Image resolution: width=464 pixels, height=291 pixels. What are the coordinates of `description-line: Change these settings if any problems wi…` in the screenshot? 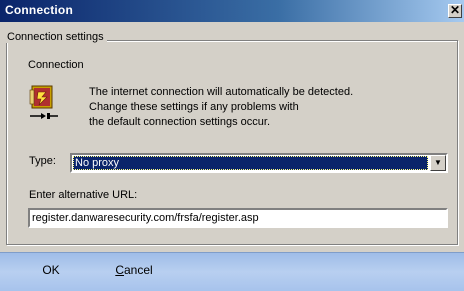 It's located at (194, 107).